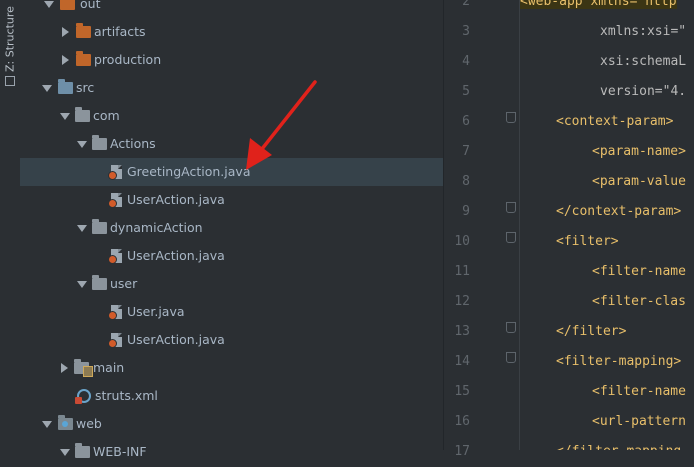  Describe the element at coordinates (462, 451) in the screenshot. I see `line-number: 17` at that location.